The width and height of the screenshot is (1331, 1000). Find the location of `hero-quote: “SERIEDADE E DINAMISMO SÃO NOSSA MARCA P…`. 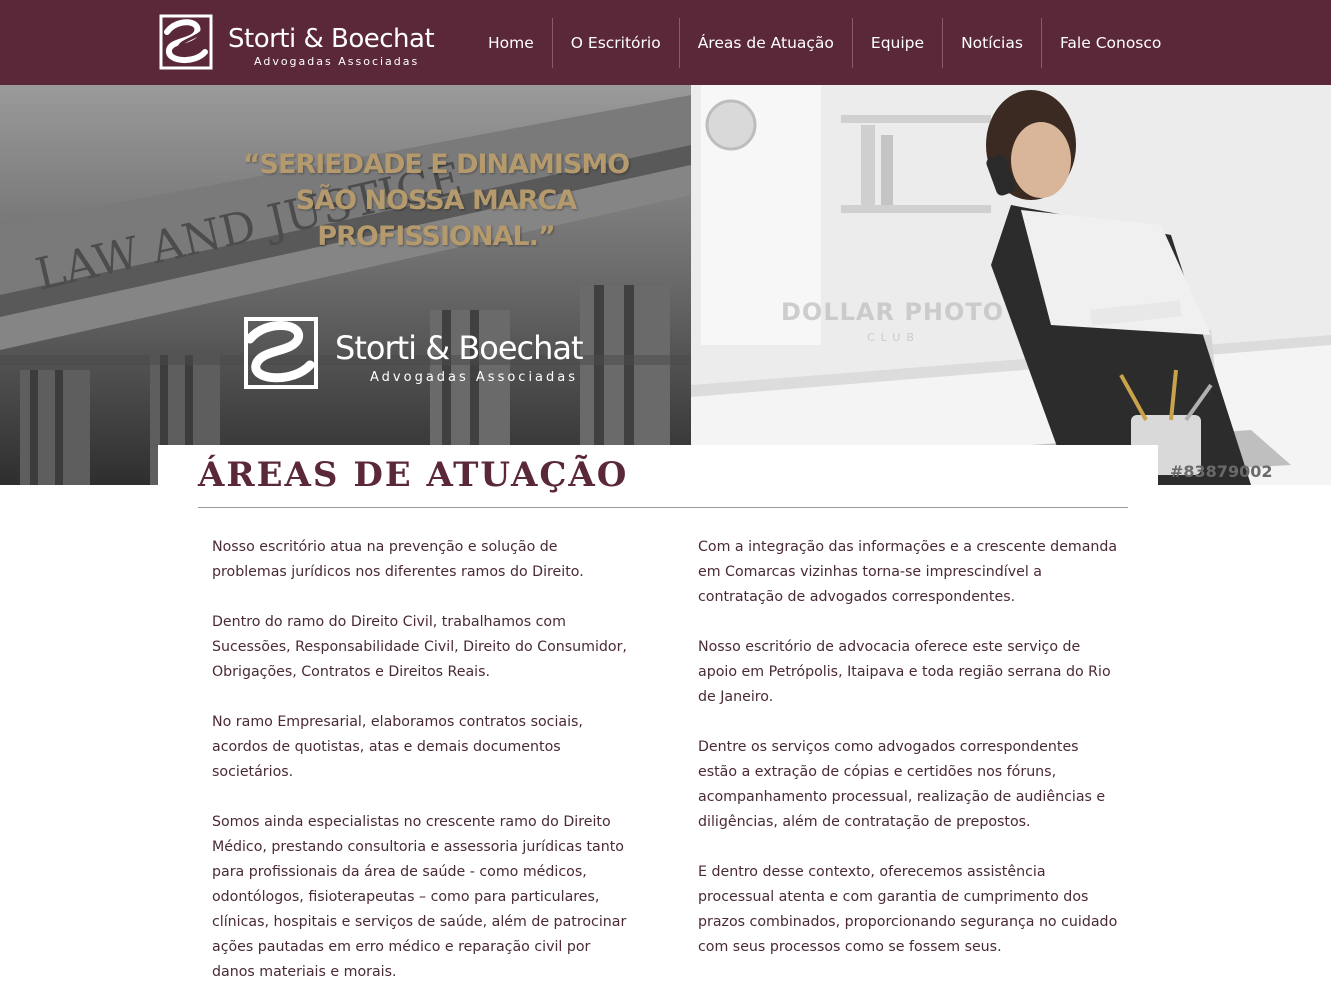

hero-quote: “SERIEDADE E DINAMISMO SÃO NOSSA MARCA P… is located at coordinates (433, 201).